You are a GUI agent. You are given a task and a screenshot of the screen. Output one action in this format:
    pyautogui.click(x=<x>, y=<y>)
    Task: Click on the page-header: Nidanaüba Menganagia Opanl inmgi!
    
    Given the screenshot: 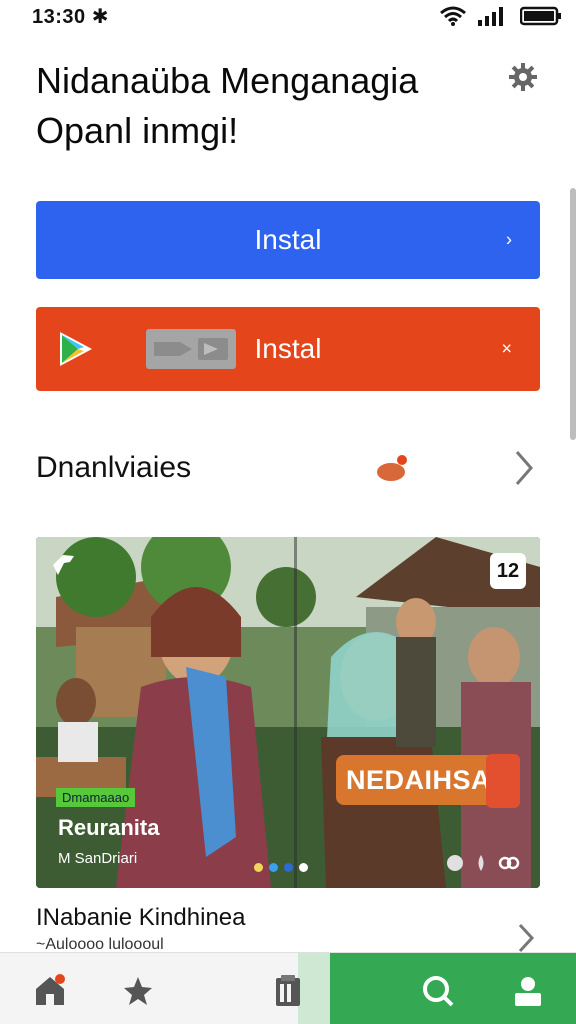 What is the action you would take?
    pyautogui.click(x=266, y=106)
    